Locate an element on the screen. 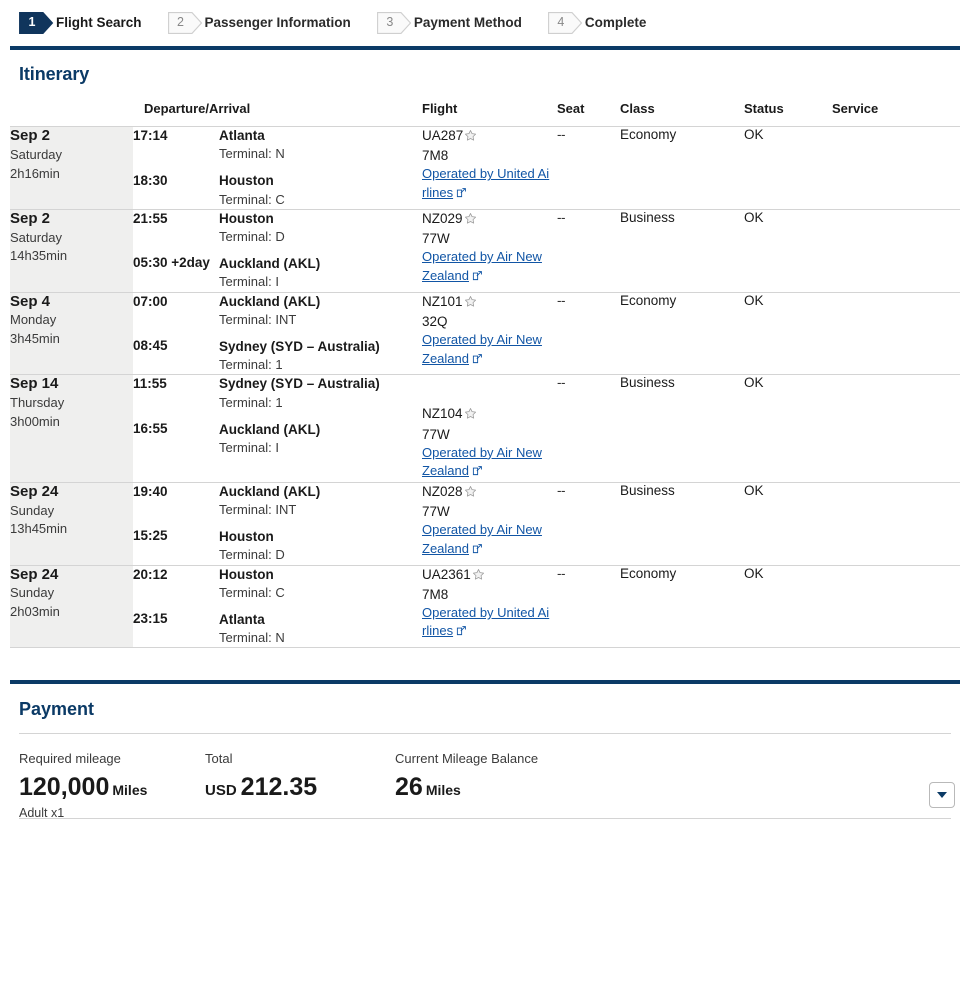 The width and height of the screenshot is (970, 981). mileage-balance-label: Current Mileage Balance is located at coordinates (467, 759).